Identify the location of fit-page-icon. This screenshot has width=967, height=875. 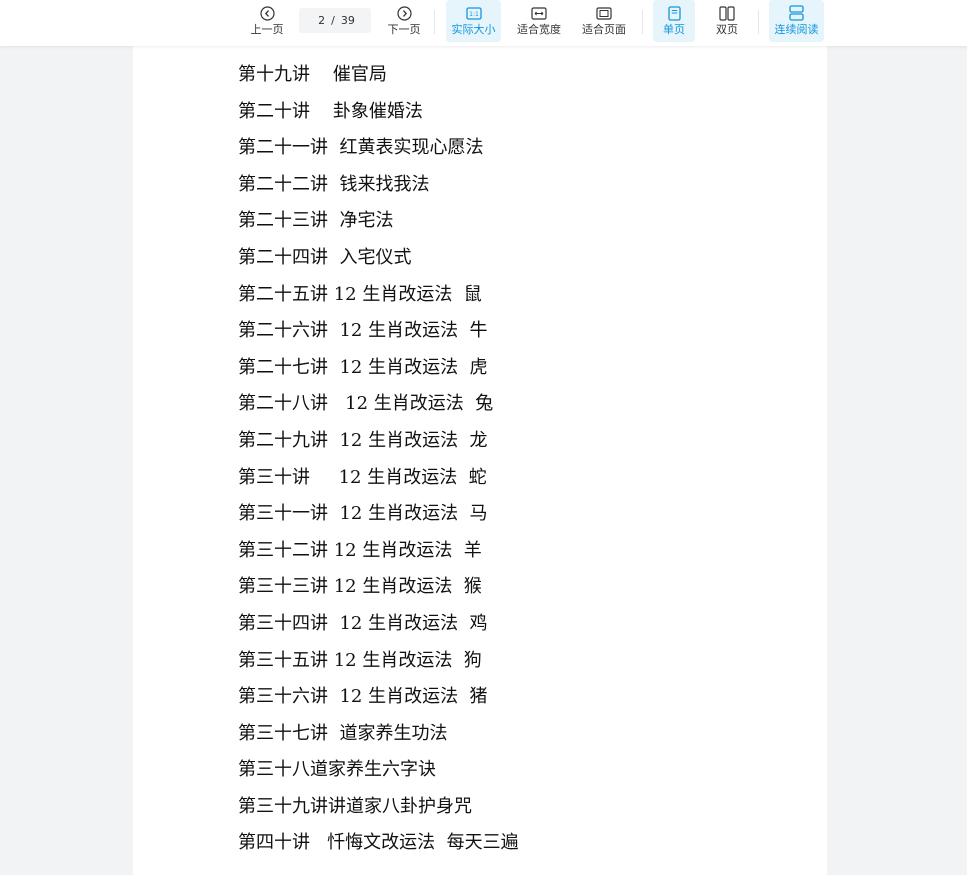
(604, 13).